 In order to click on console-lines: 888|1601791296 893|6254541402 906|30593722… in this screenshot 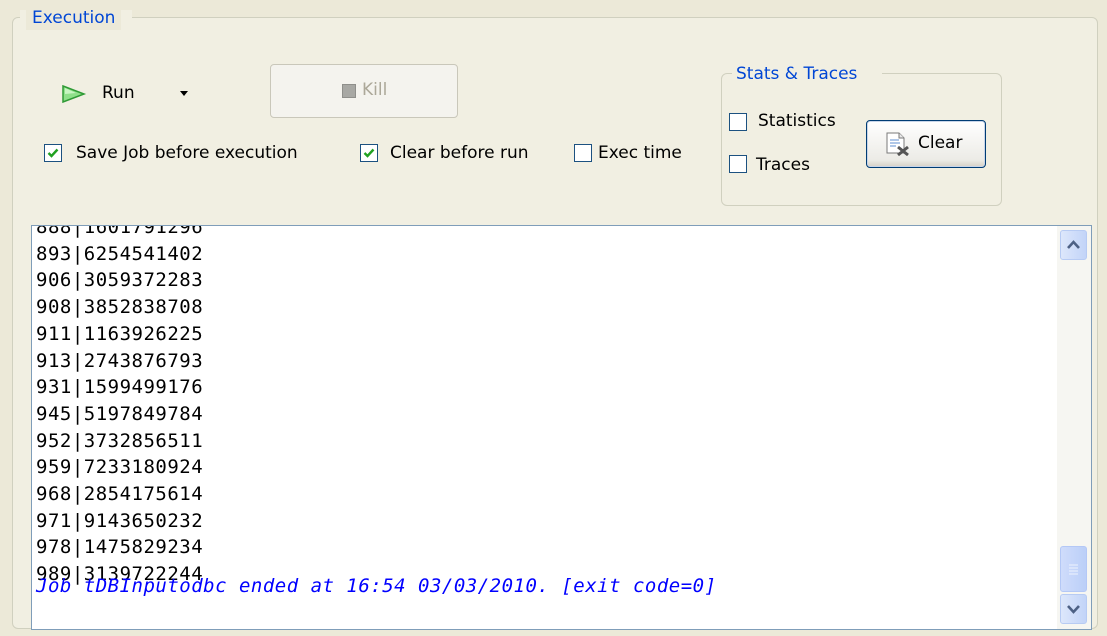, I will do `click(120, 406)`.